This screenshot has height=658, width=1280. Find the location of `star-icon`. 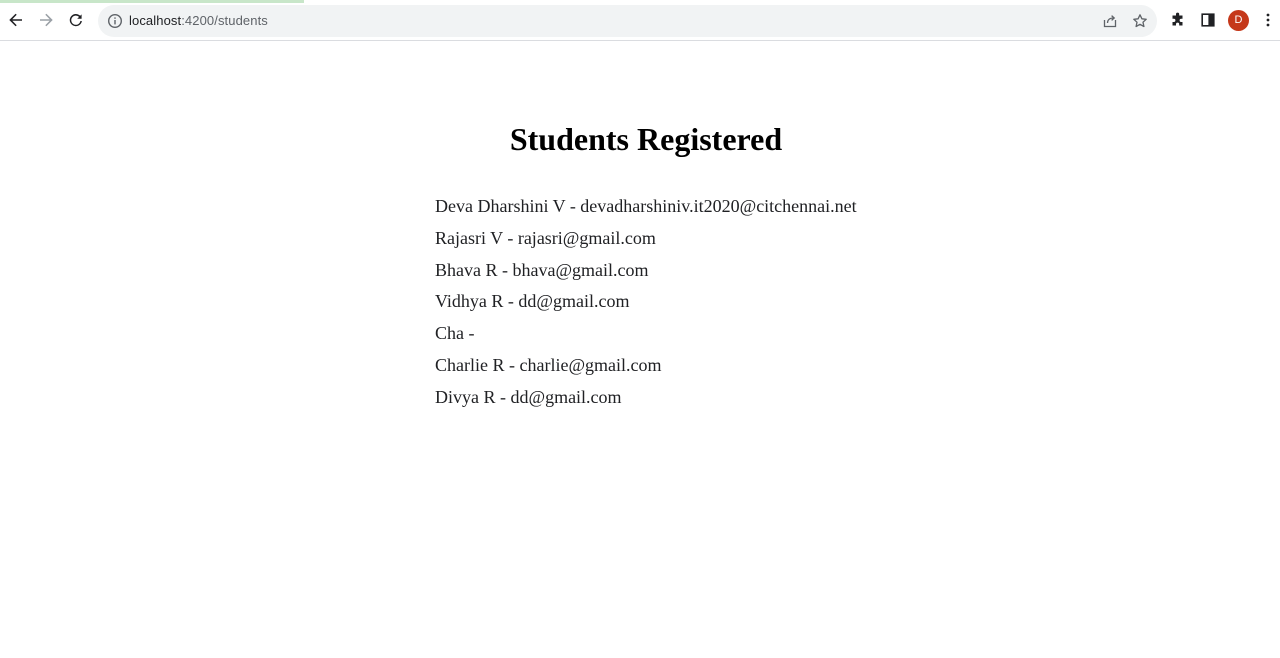

star-icon is located at coordinates (1140, 21).